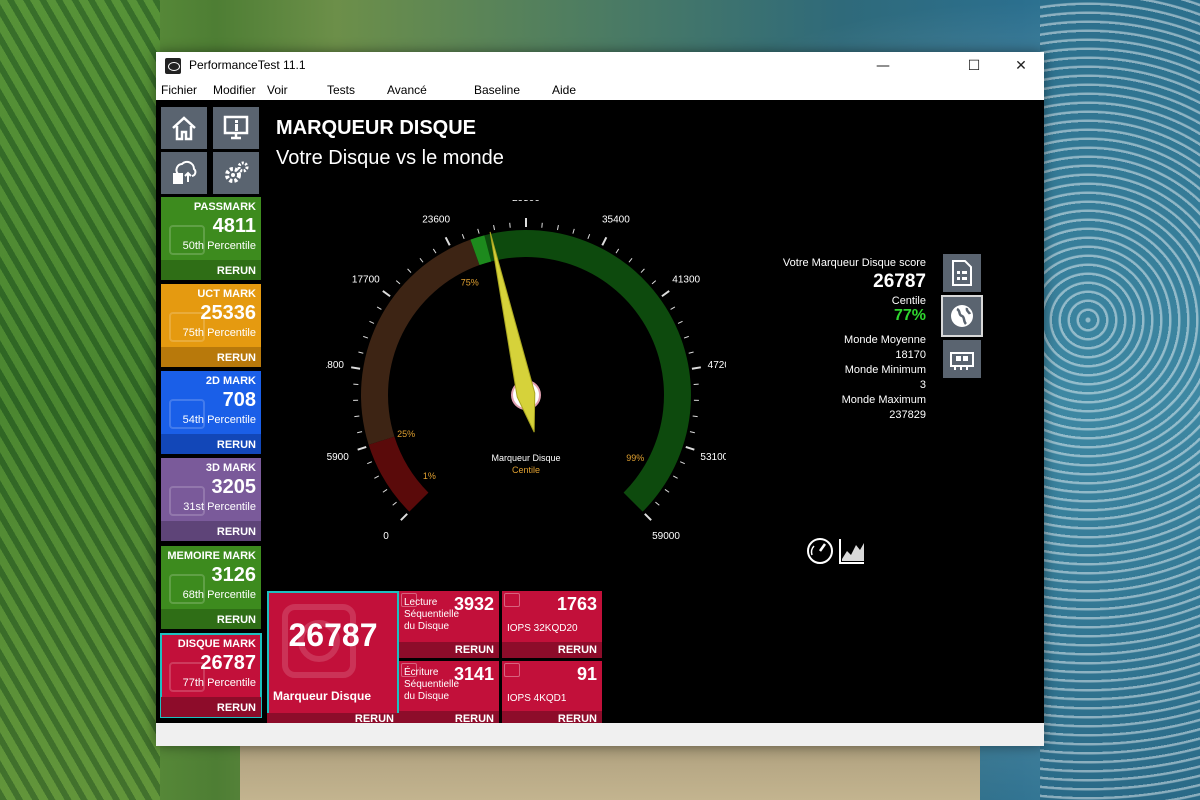 This screenshot has width=1200, height=800. I want to click on gauge-tick-label: 35400, so click(616, 220).